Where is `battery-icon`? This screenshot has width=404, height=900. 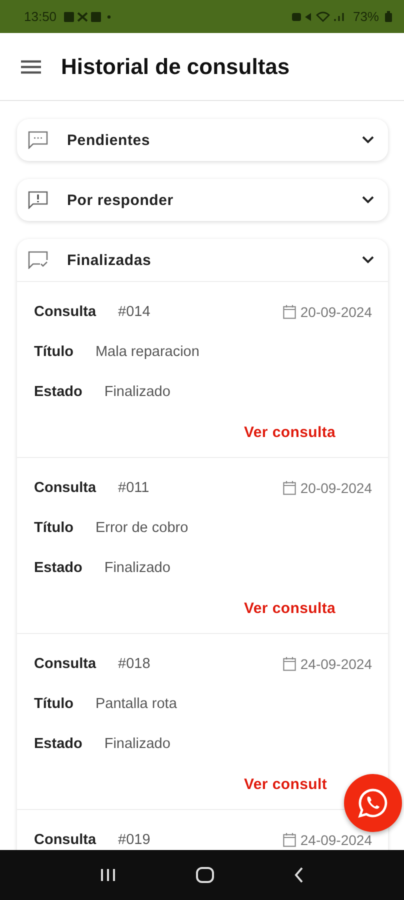 battery-icon is located at coordinates (388, 16).